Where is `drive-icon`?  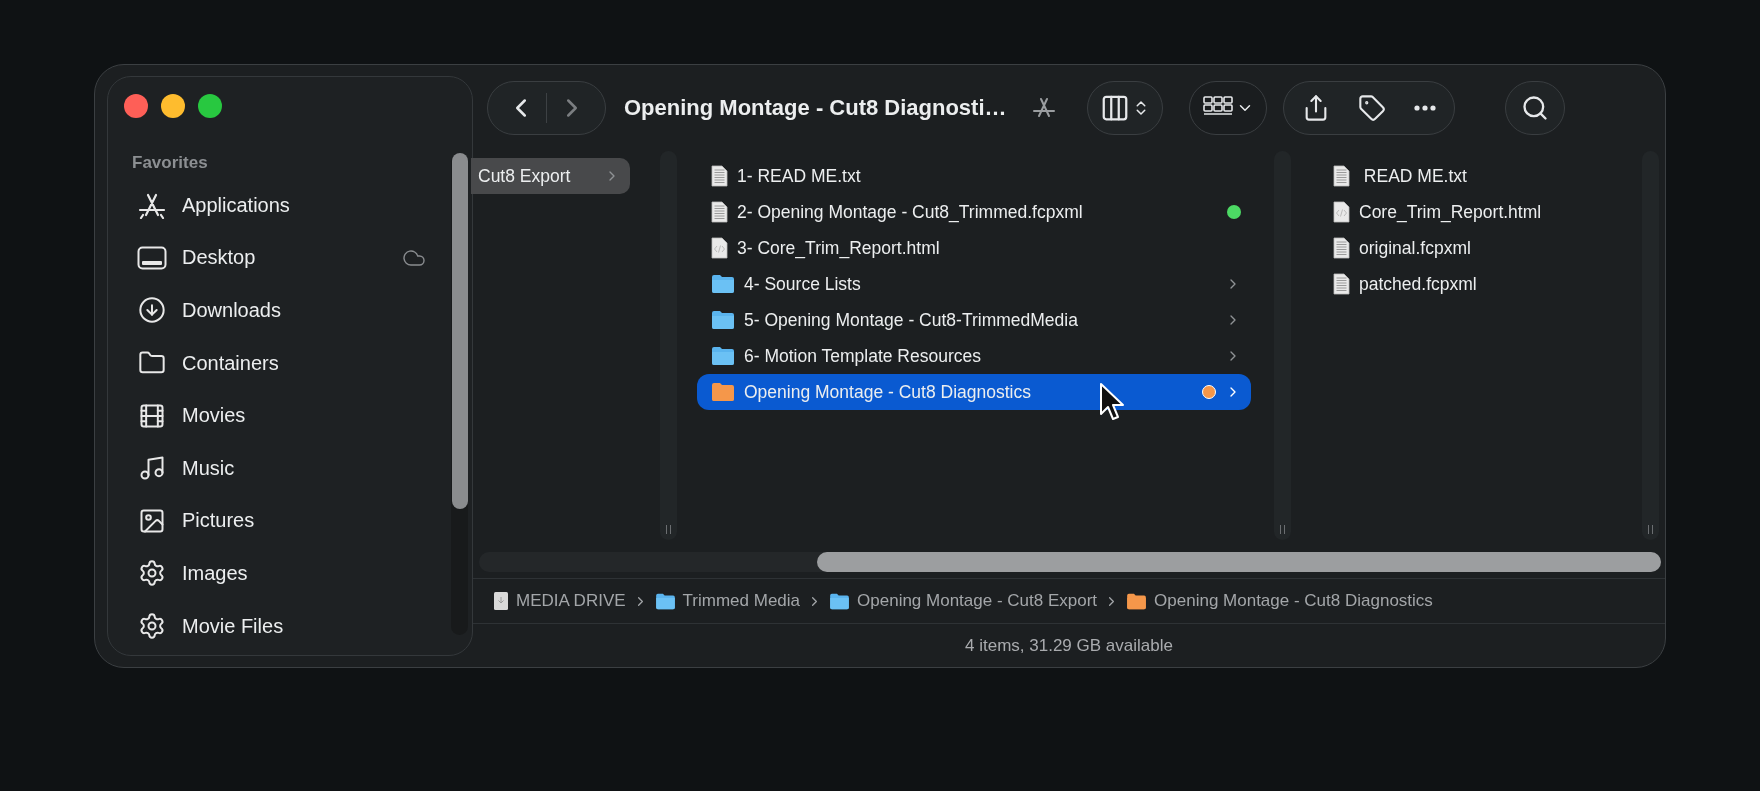 drive-icon is located at coordinates (501, 601).